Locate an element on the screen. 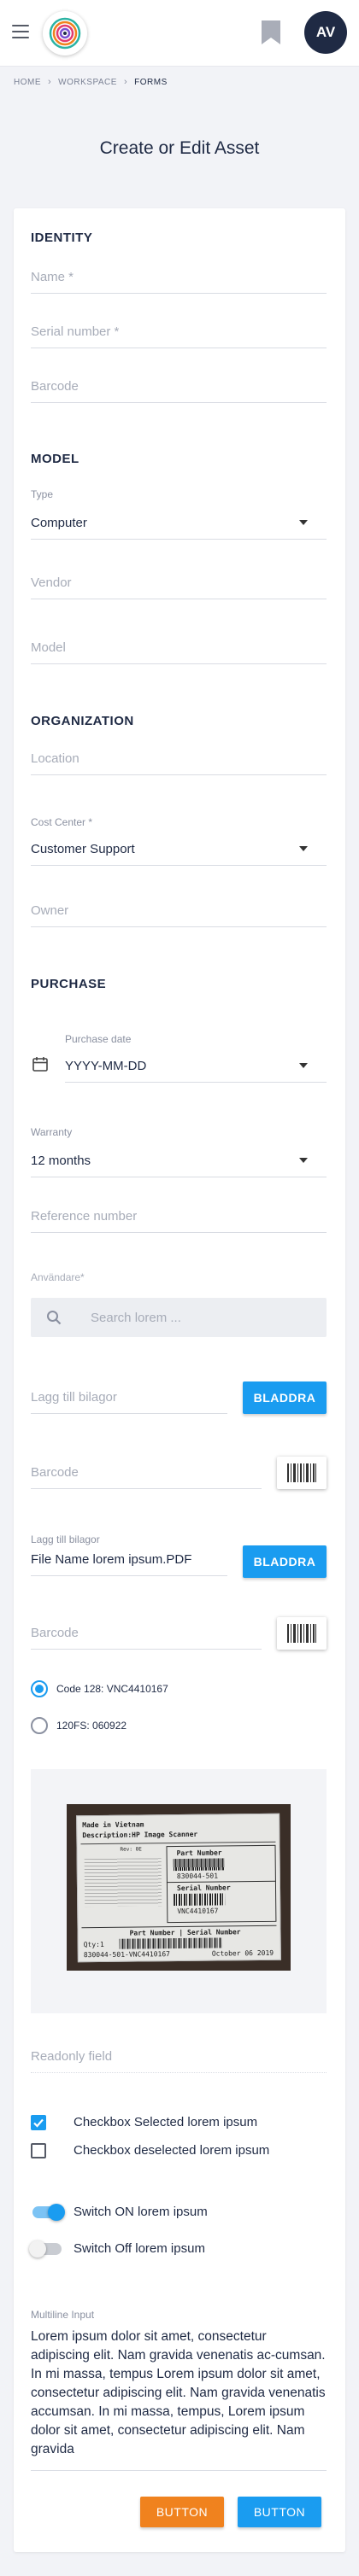  checkbox-deselected-label: Checkbox deselected lorem ipsum is located at coordinates (172, 2150).